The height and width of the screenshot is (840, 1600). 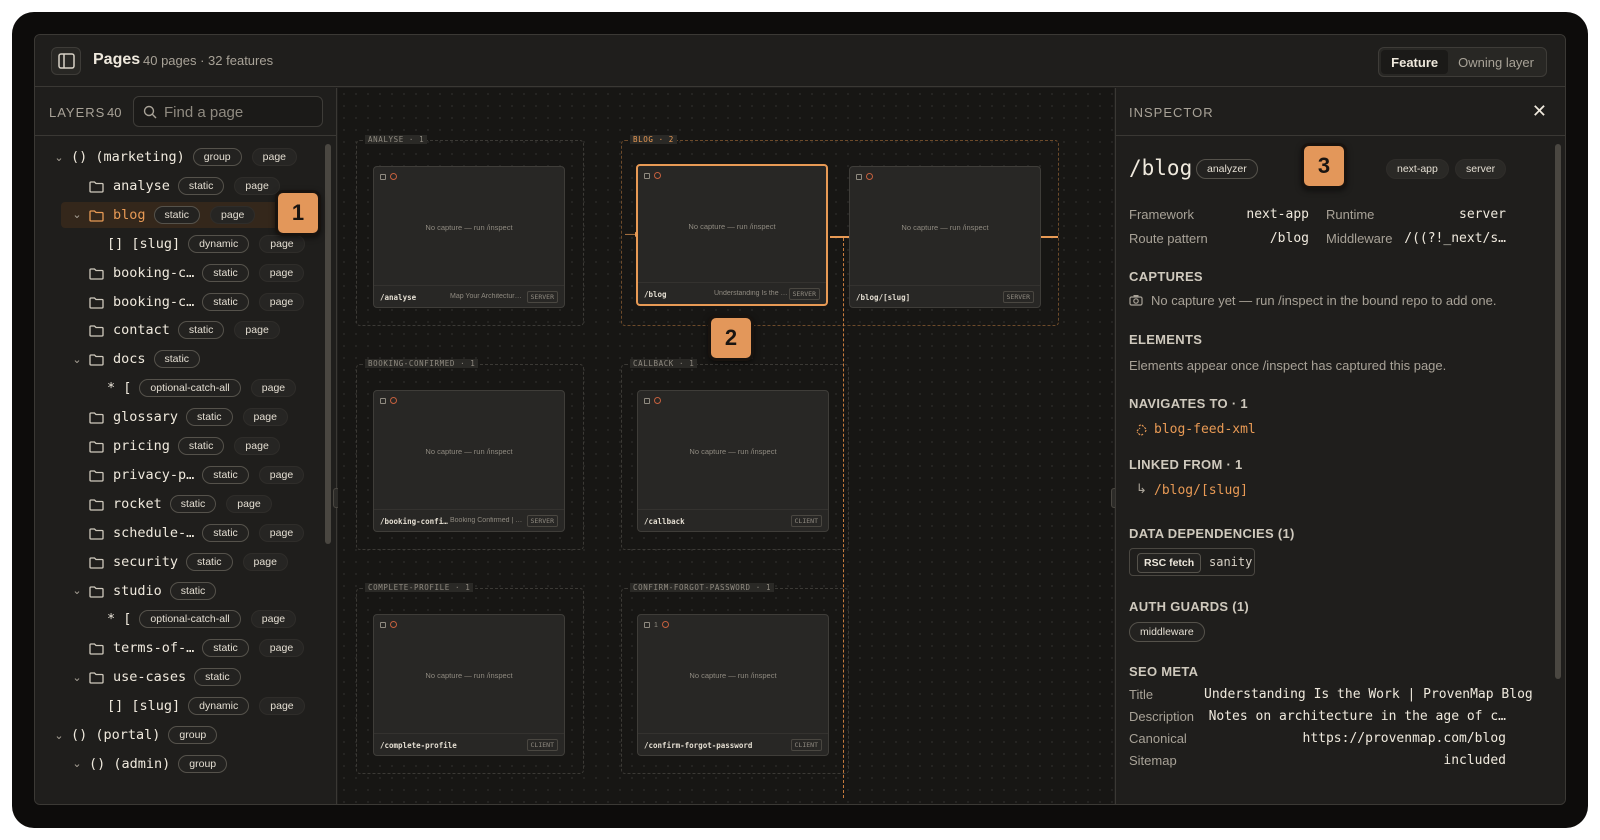 I want to click on layer-row: ⌄ () (admin) group, so click(x=136, y=764).